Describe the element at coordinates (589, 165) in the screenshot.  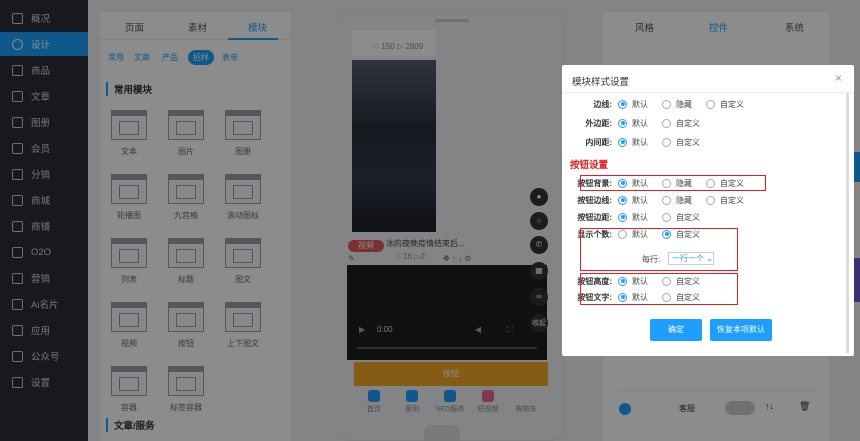
I see `button-settings-heading: 按钮设置` at that location.